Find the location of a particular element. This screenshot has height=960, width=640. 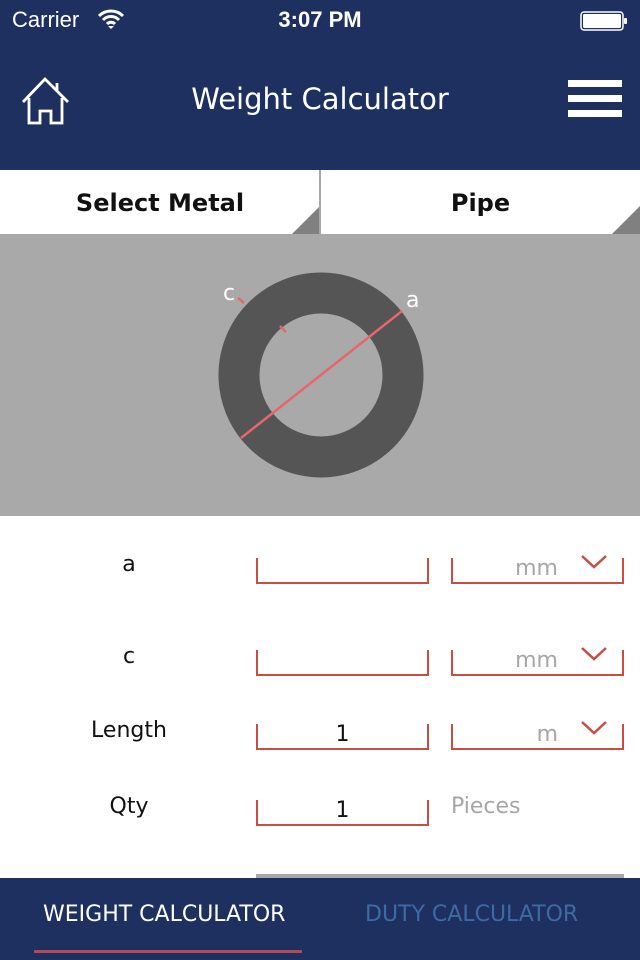

bottom-tab-bar: WEIGHT CALCULATOR DUTY CALCULATOR is located at coordinates (320, 919).